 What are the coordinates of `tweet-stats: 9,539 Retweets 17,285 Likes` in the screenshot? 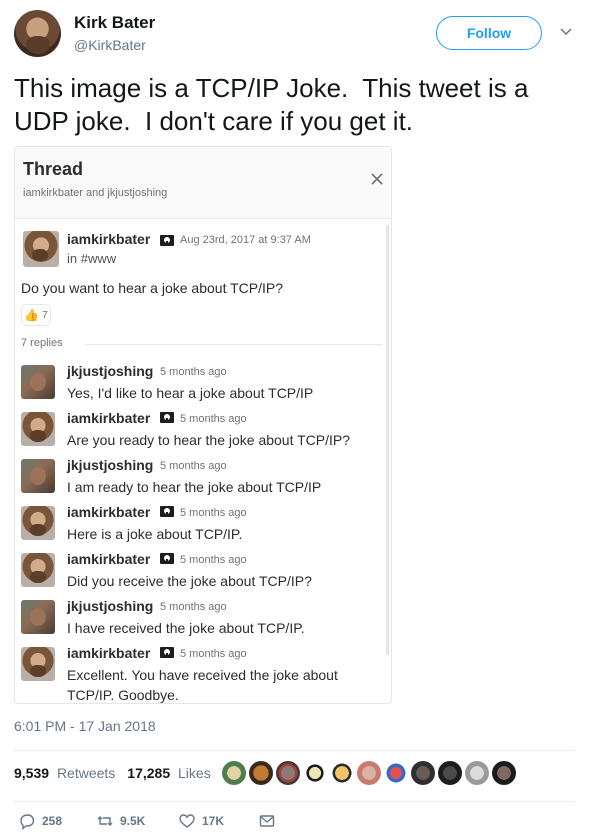 It's located at (112, 773).